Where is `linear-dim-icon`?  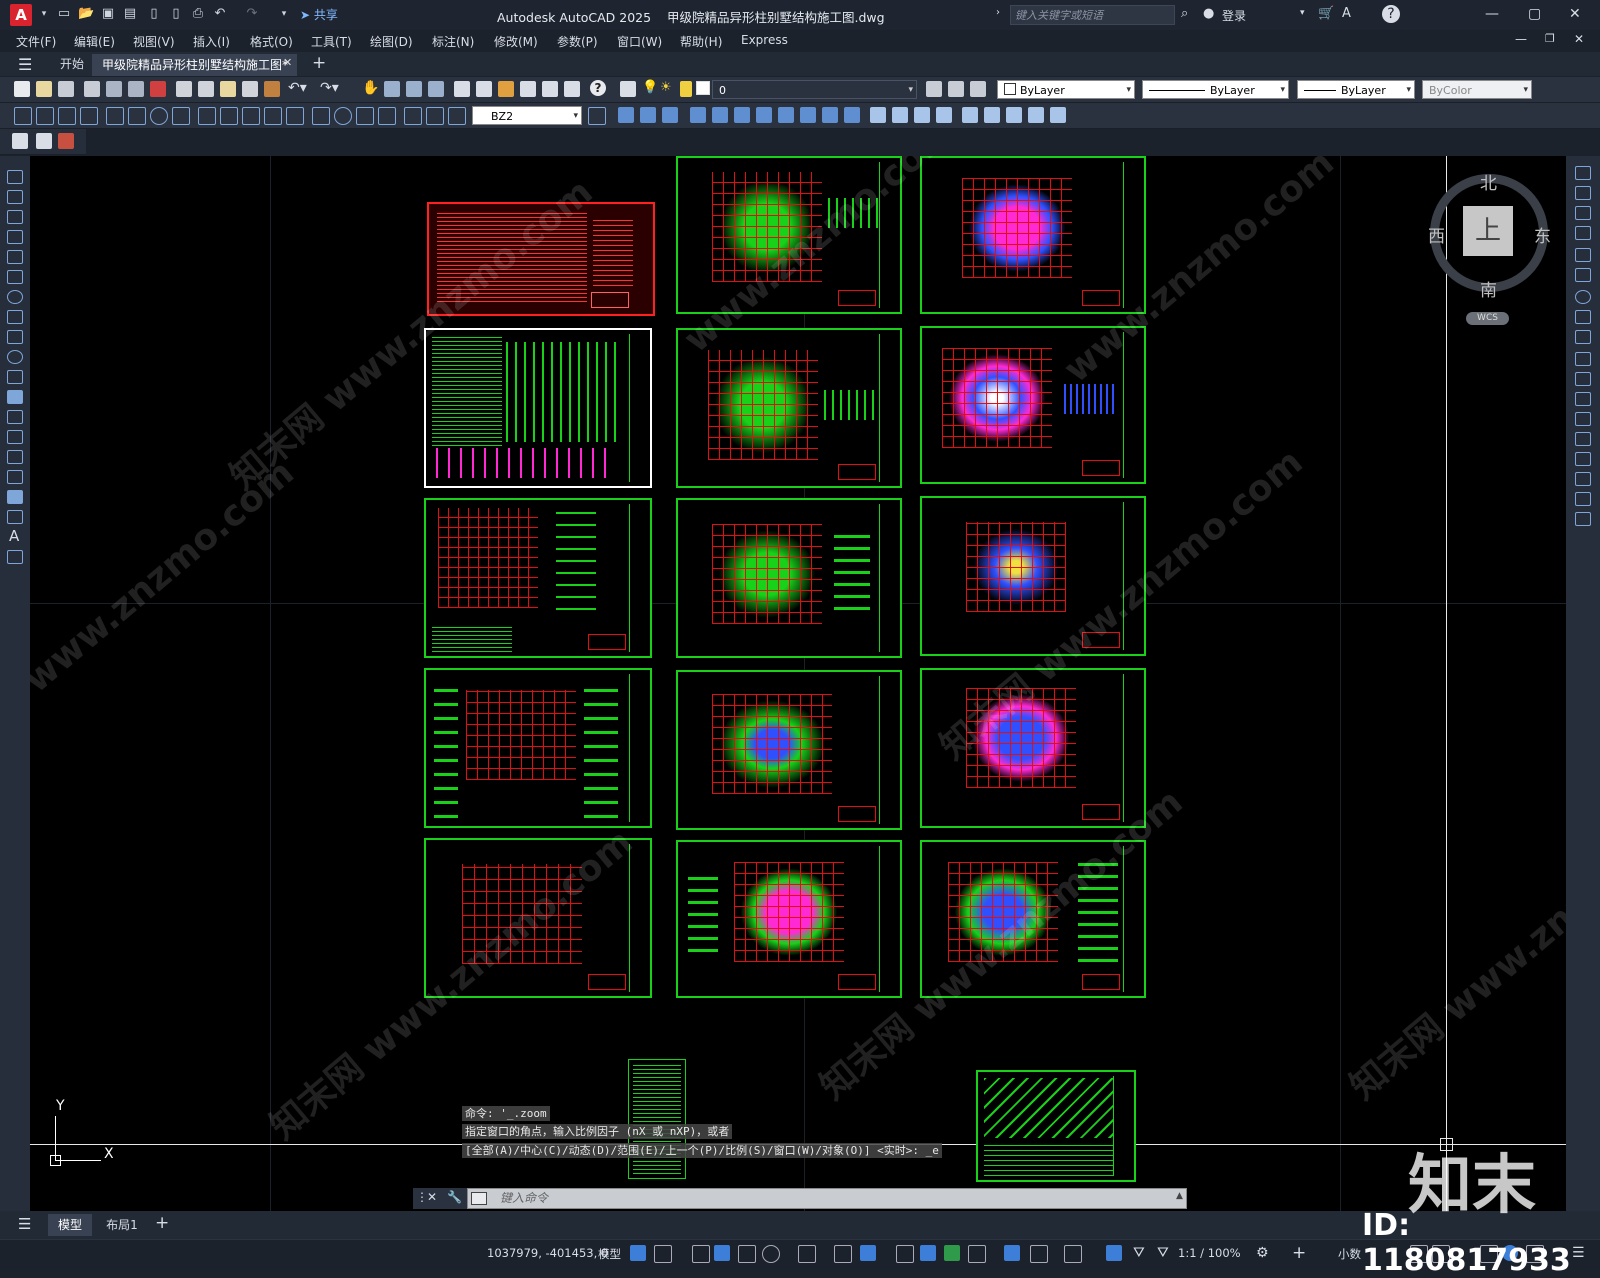
linear-dim-icon is located at coordinates (23, 116).